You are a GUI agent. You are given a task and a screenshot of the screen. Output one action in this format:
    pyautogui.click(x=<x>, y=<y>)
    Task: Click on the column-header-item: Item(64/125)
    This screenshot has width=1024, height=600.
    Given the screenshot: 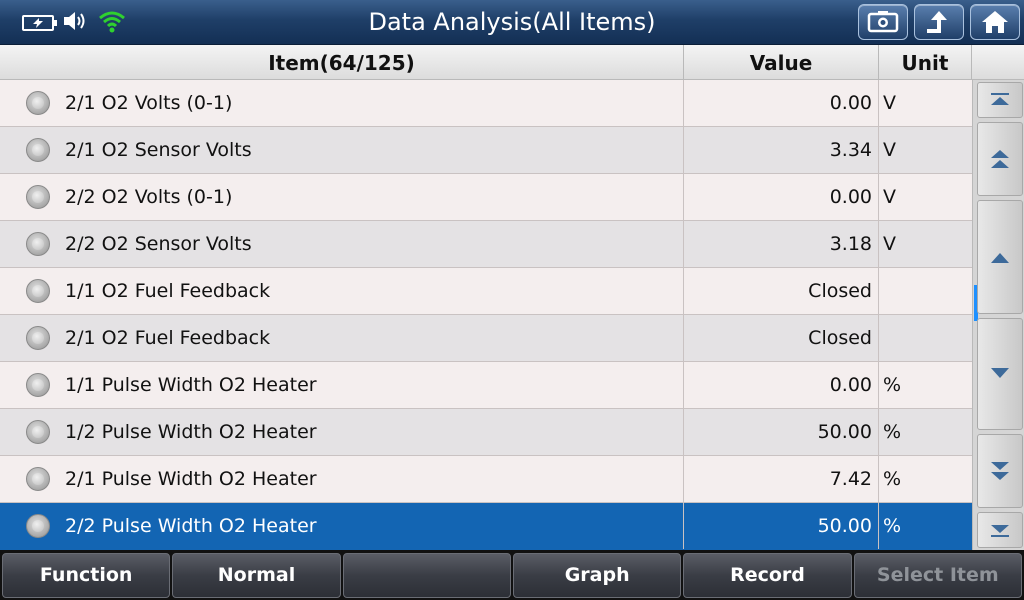 What is the action you would take?
    pyautogui.click(x=342, y=62)
    